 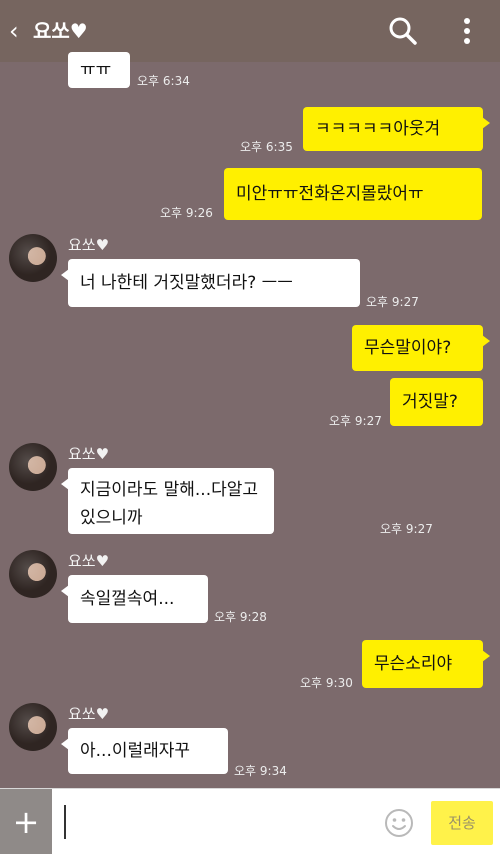 I want to click on search-button, so click(x=403, y=31).